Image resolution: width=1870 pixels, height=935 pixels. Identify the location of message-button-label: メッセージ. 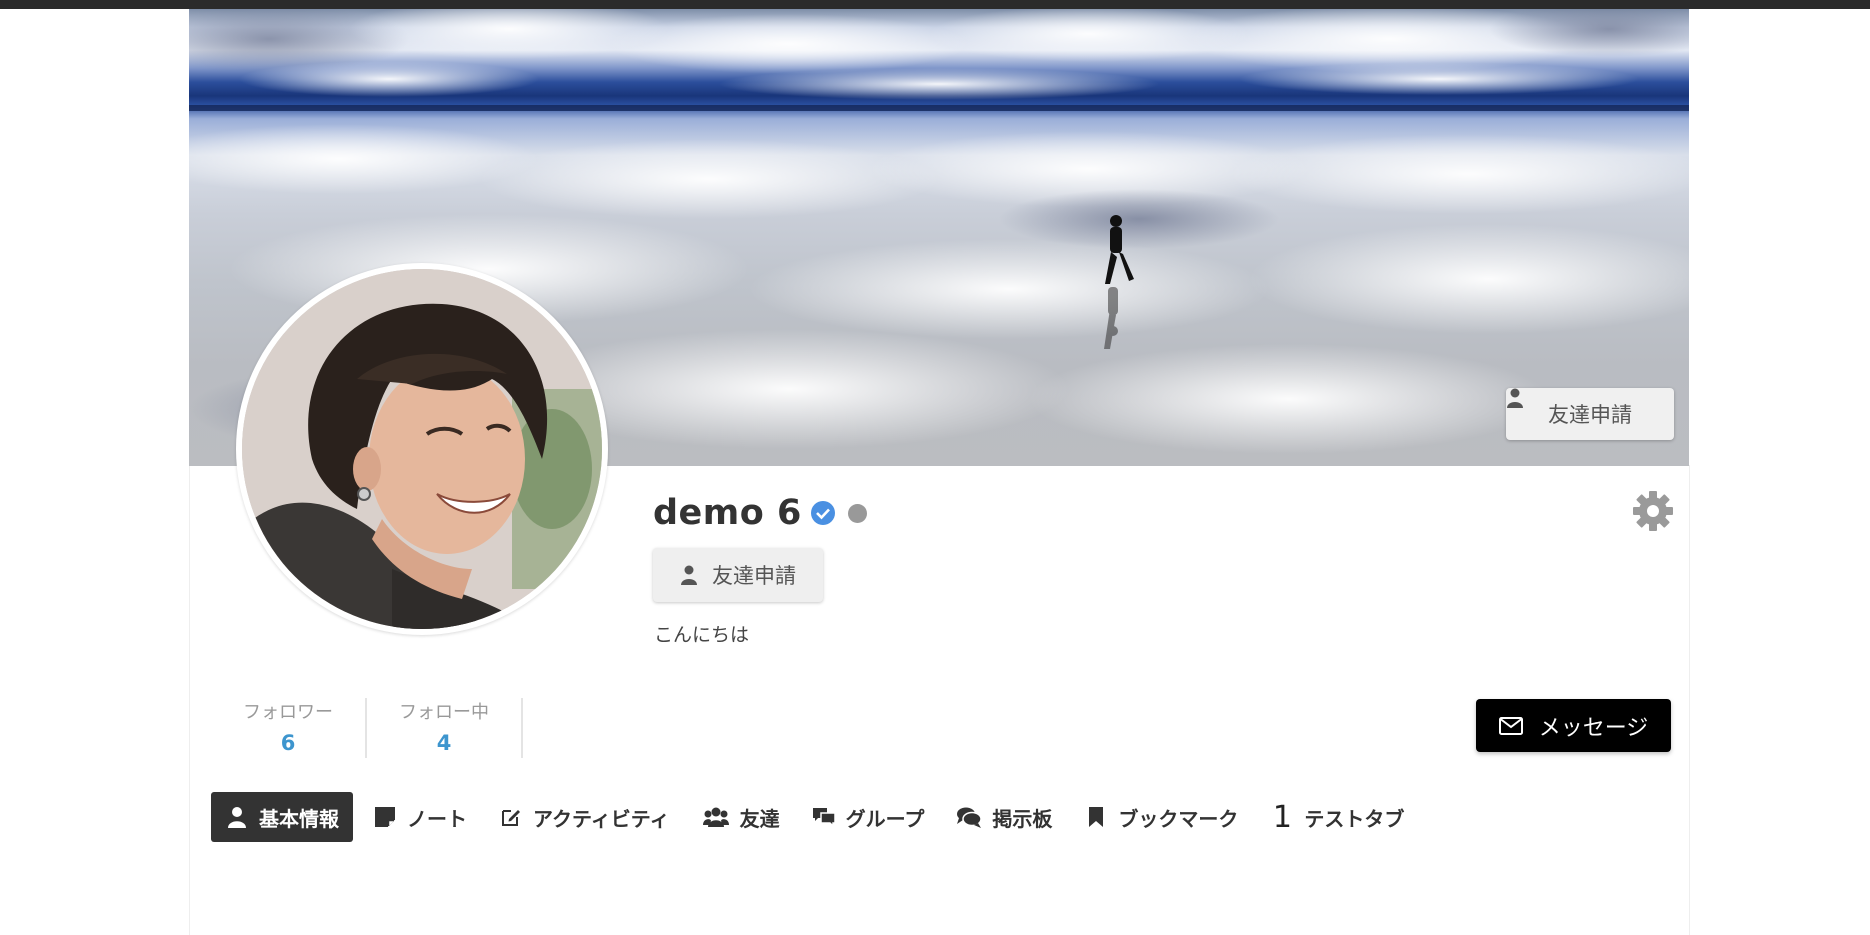
(1593, 728).